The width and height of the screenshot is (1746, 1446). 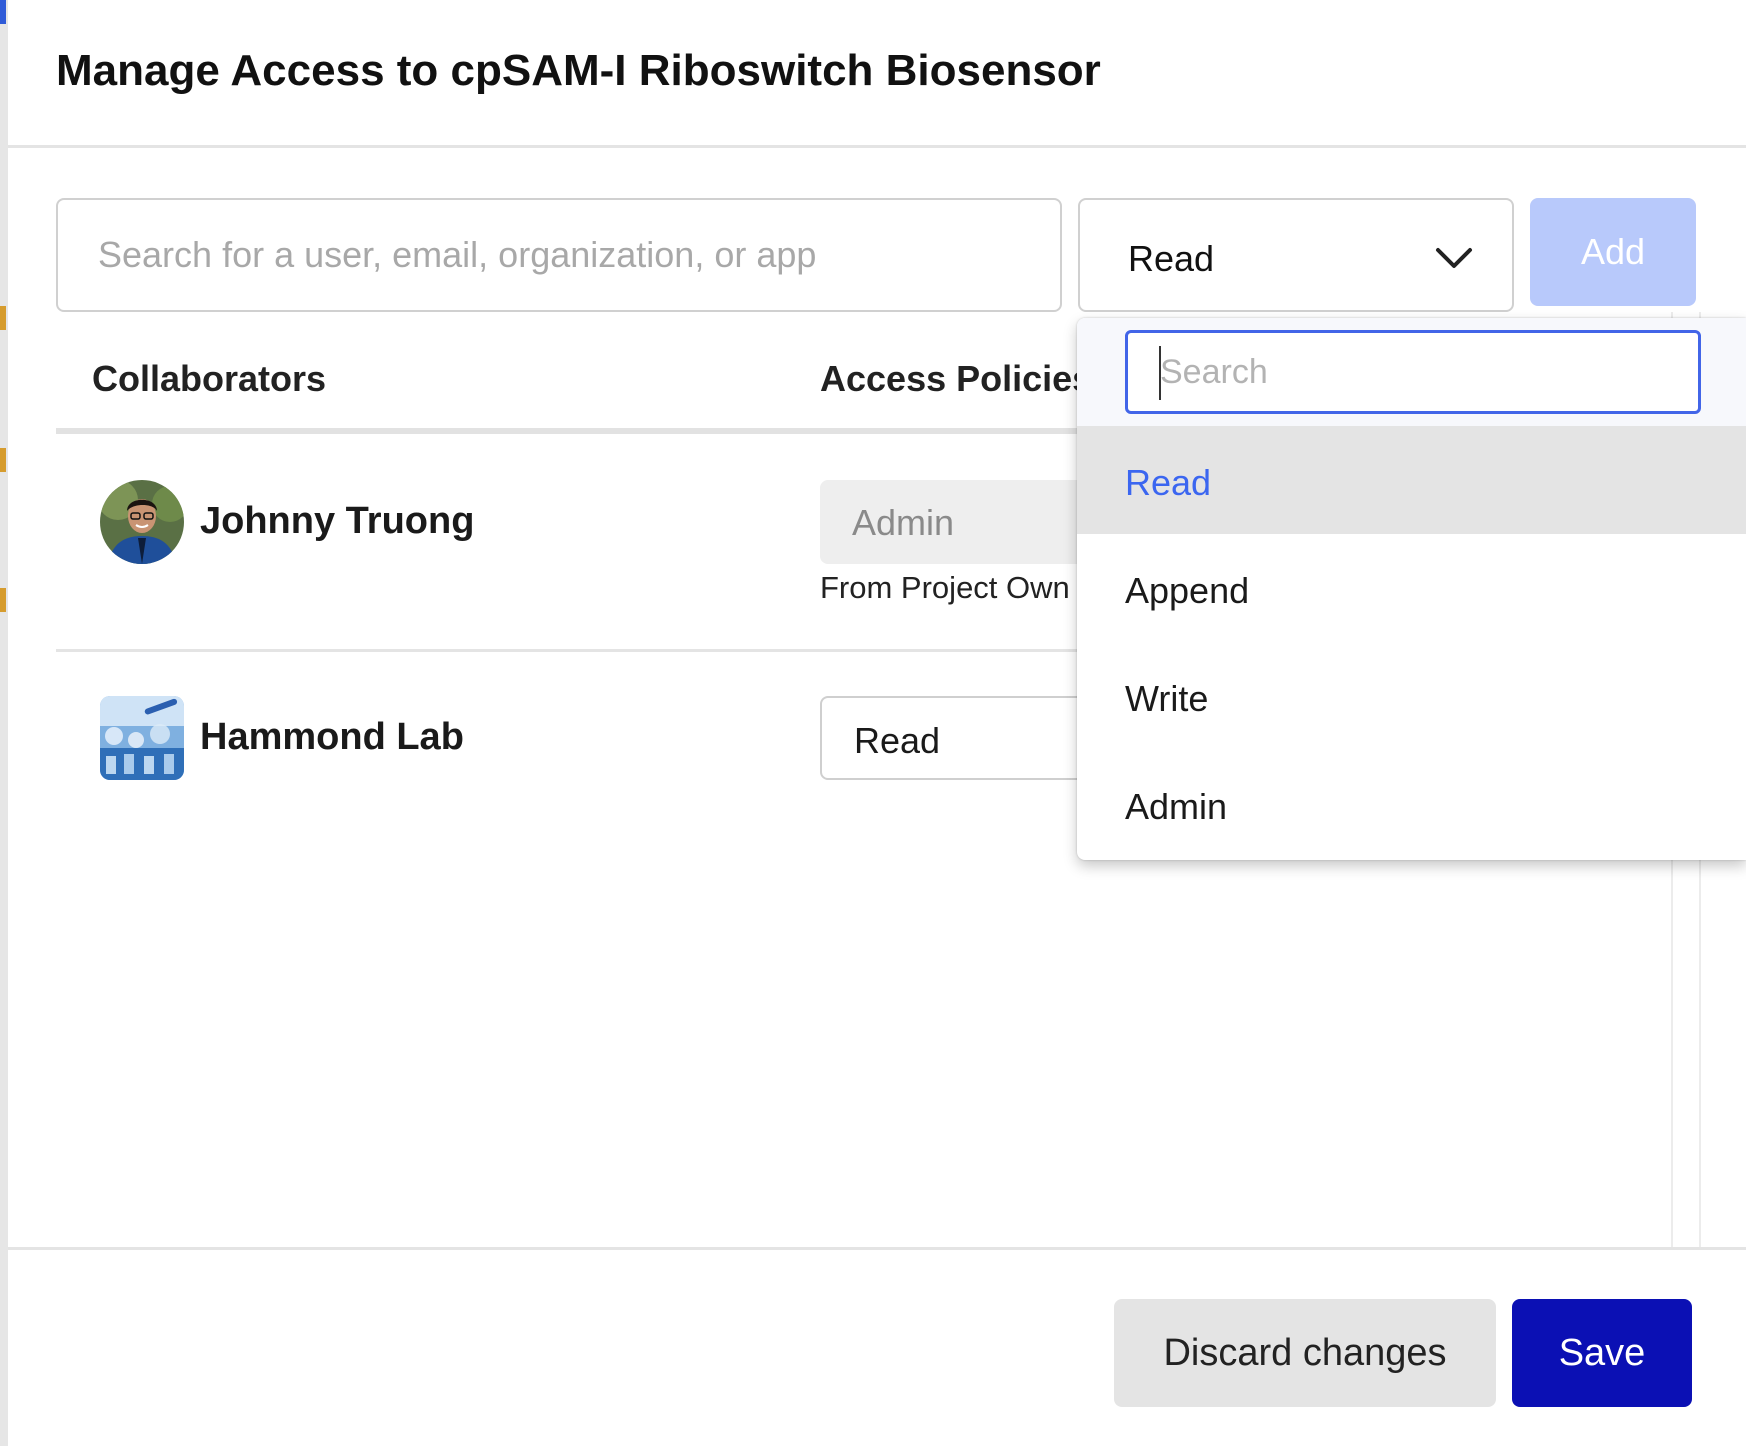 I want to click on dropdown-option-append: Append, so click(x=1411, y=588).